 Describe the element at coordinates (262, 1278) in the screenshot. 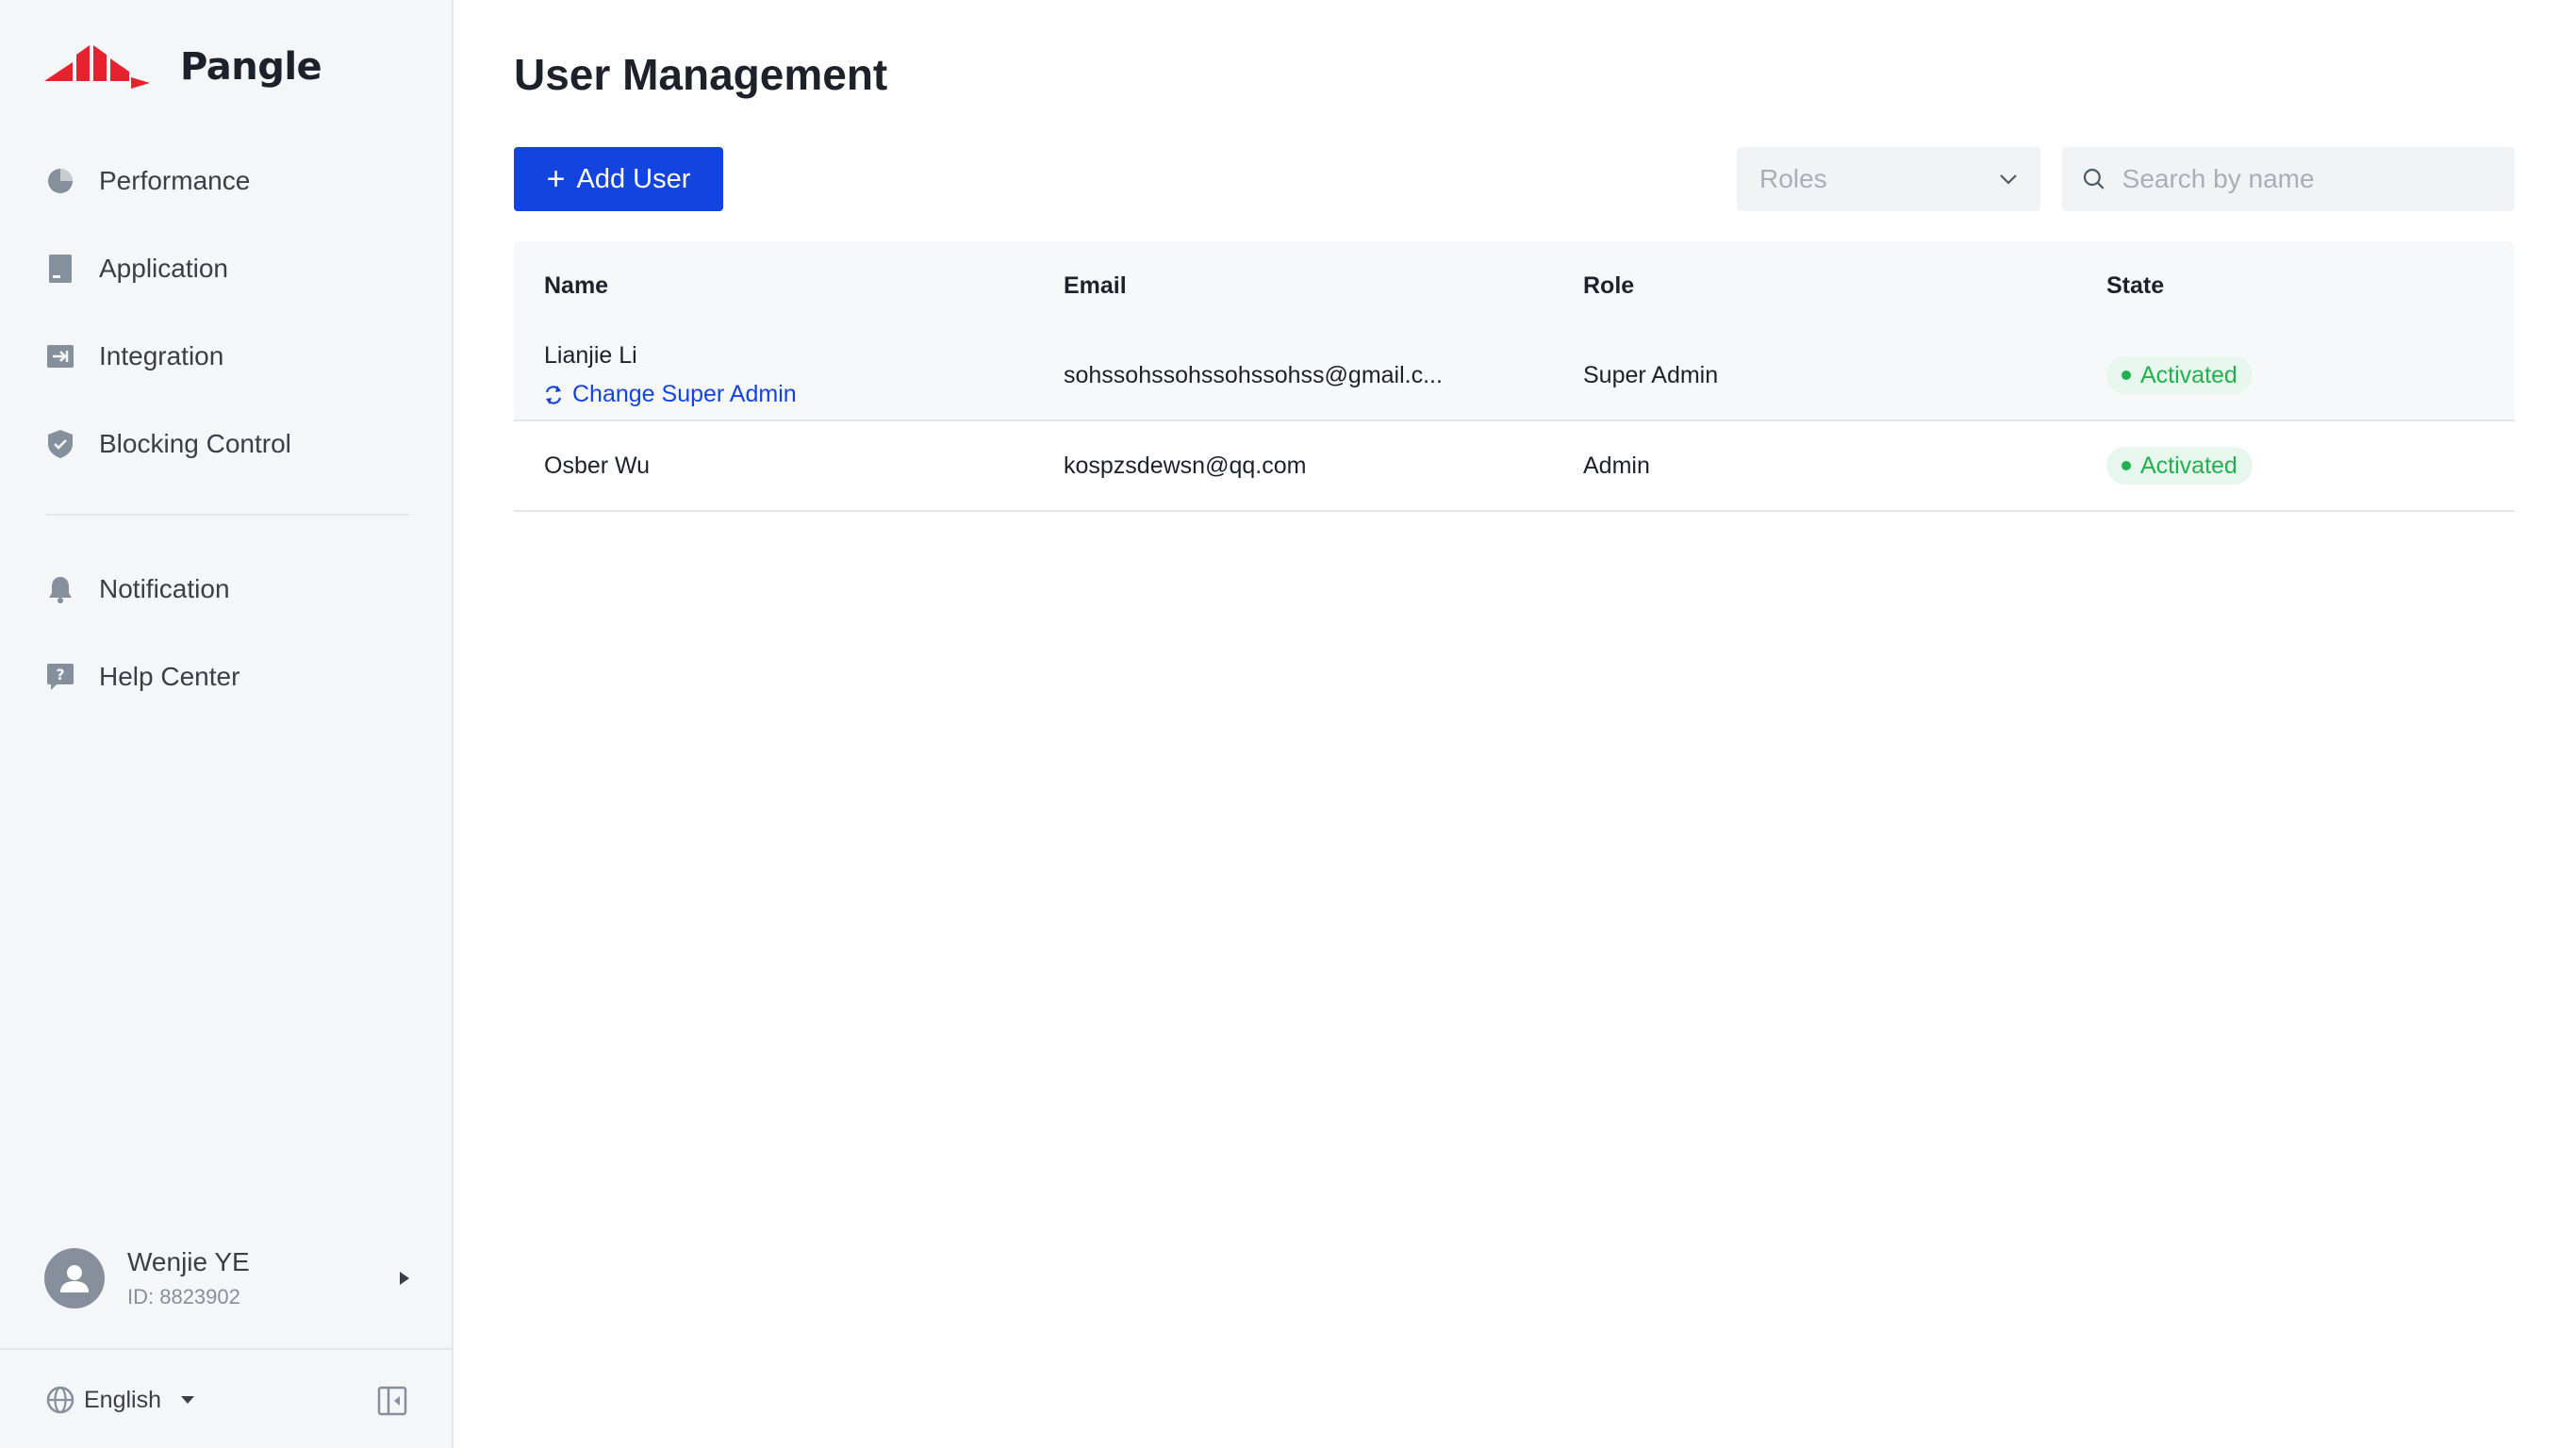

I see `user-info: Wenjie YE ID: 8823902` at that location.